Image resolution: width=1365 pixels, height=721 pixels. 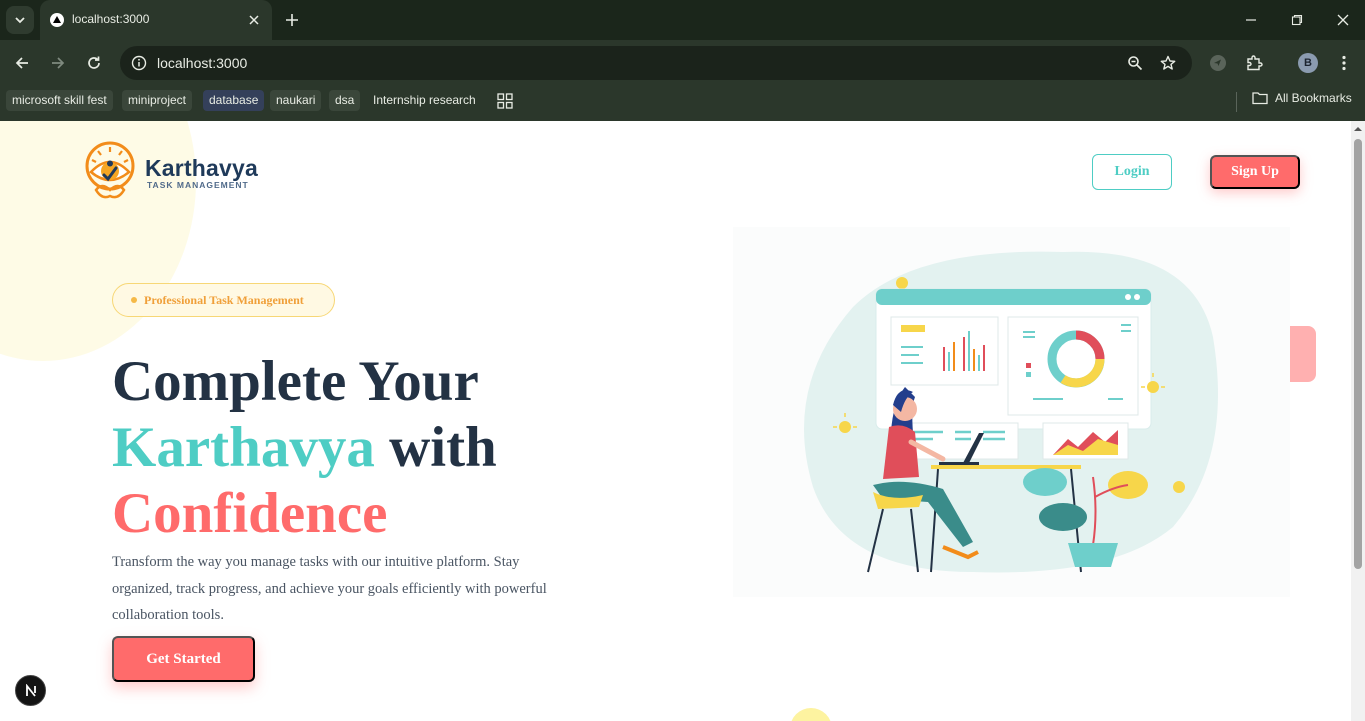 I want to click on browser-toolbar: localhost:3000 B, so click(x=682, y=63).